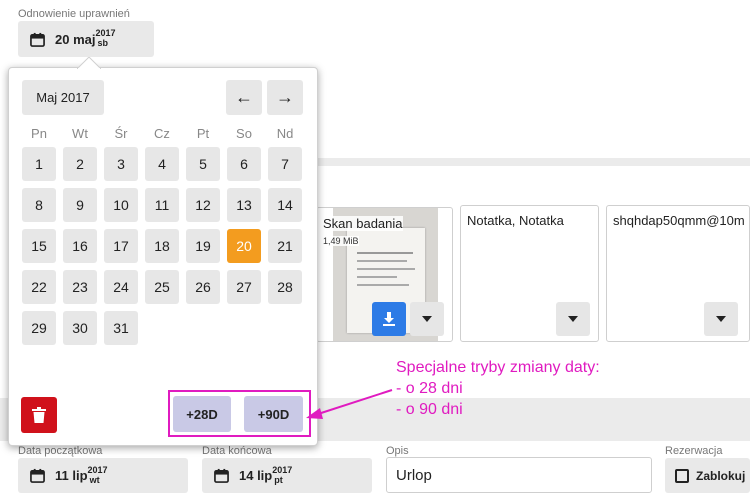  I want to click on reservation-toggle: Zablokuj, so click(707, 475).